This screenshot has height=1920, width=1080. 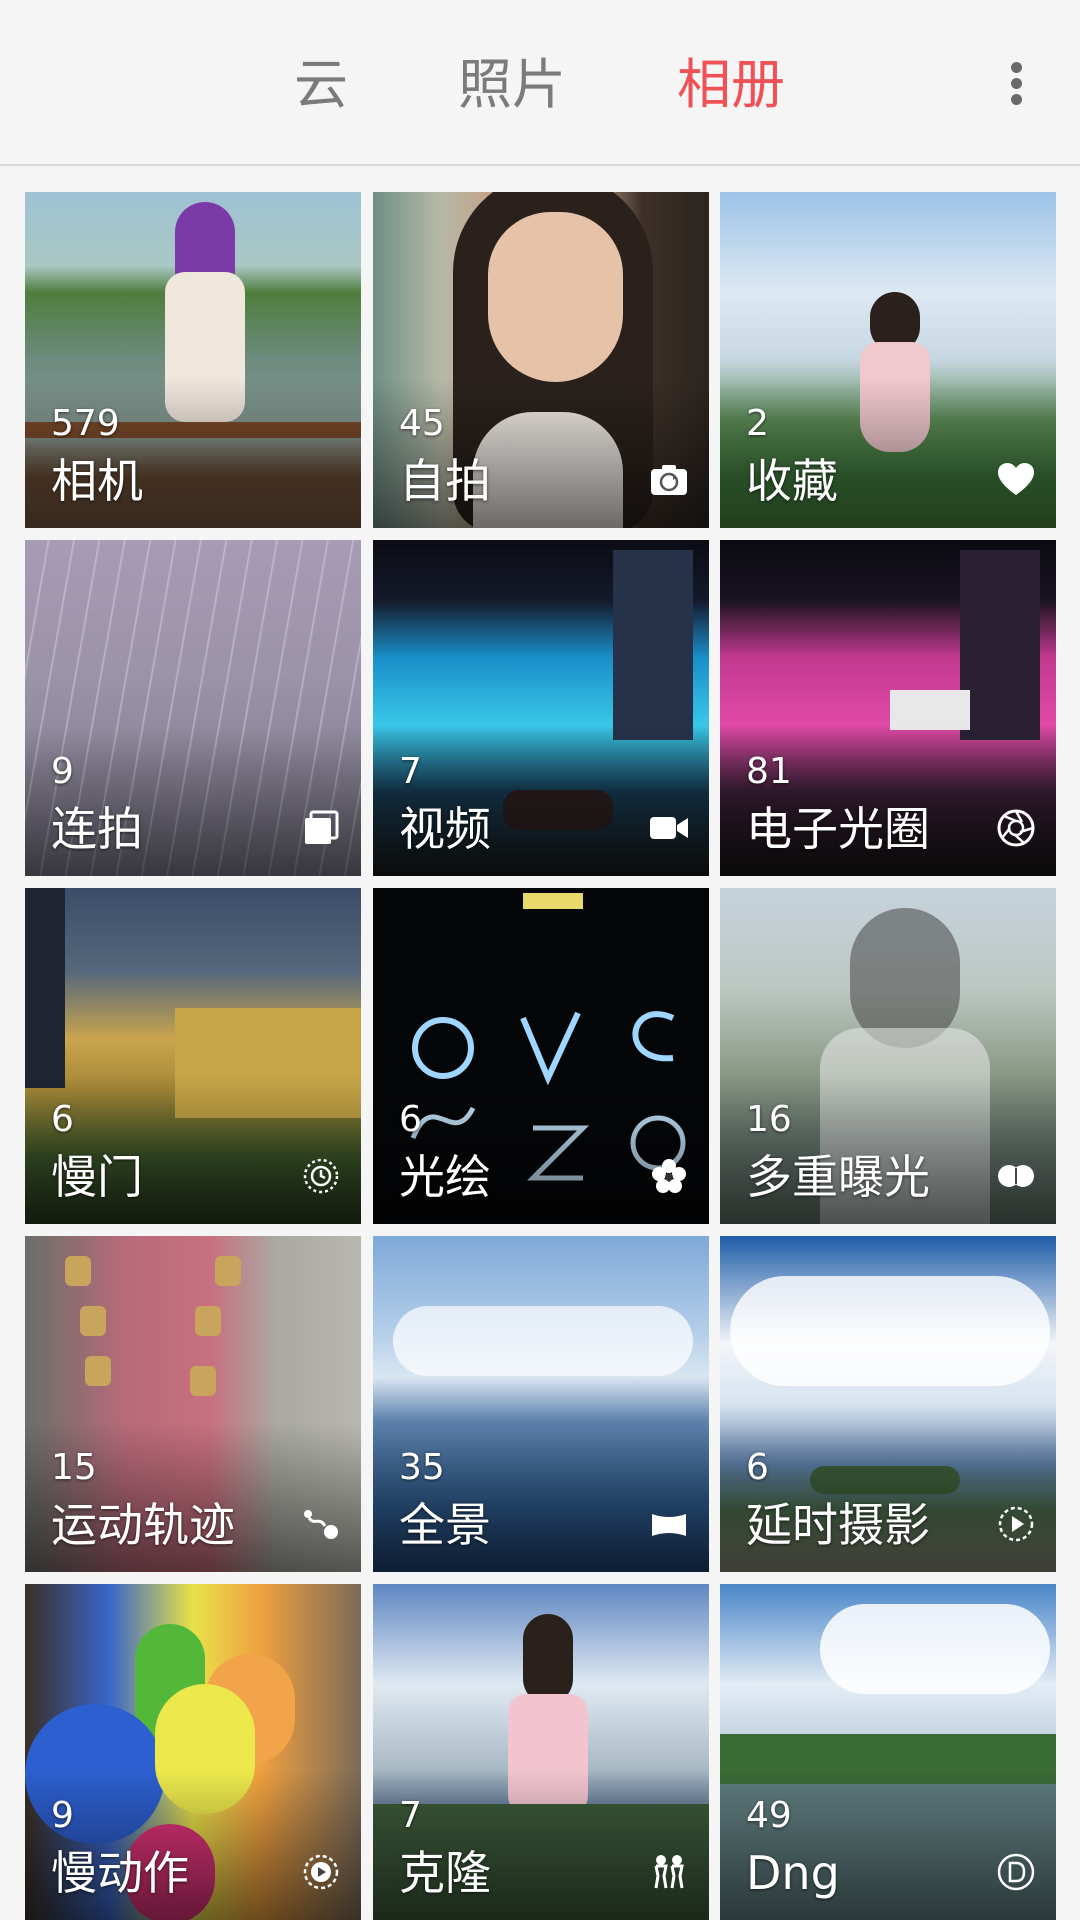 I want to click on burst-stack-icon, so click(x=321, y=828).